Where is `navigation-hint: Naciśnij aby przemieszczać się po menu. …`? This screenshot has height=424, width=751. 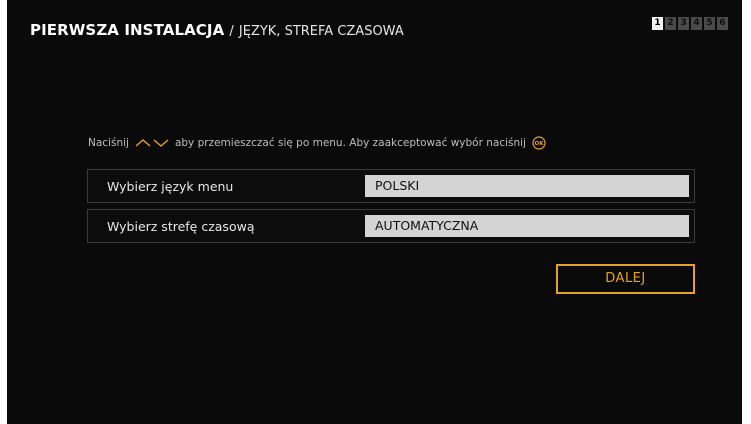
navigation-hint: Naciśnij aby przemieszczać się po menu. … is located at coordinates (317, 143).